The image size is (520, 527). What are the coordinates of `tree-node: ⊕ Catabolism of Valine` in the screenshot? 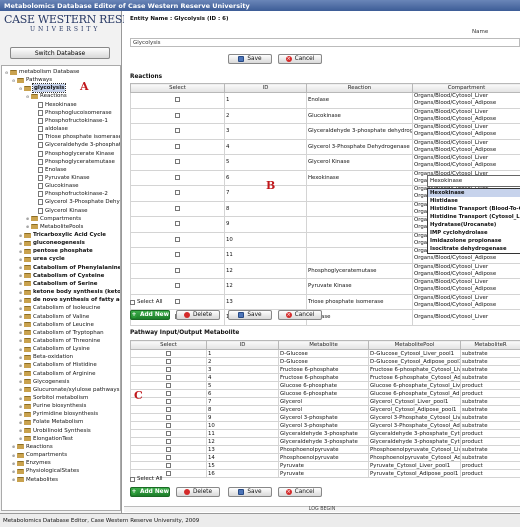 It's located at (54, 317).